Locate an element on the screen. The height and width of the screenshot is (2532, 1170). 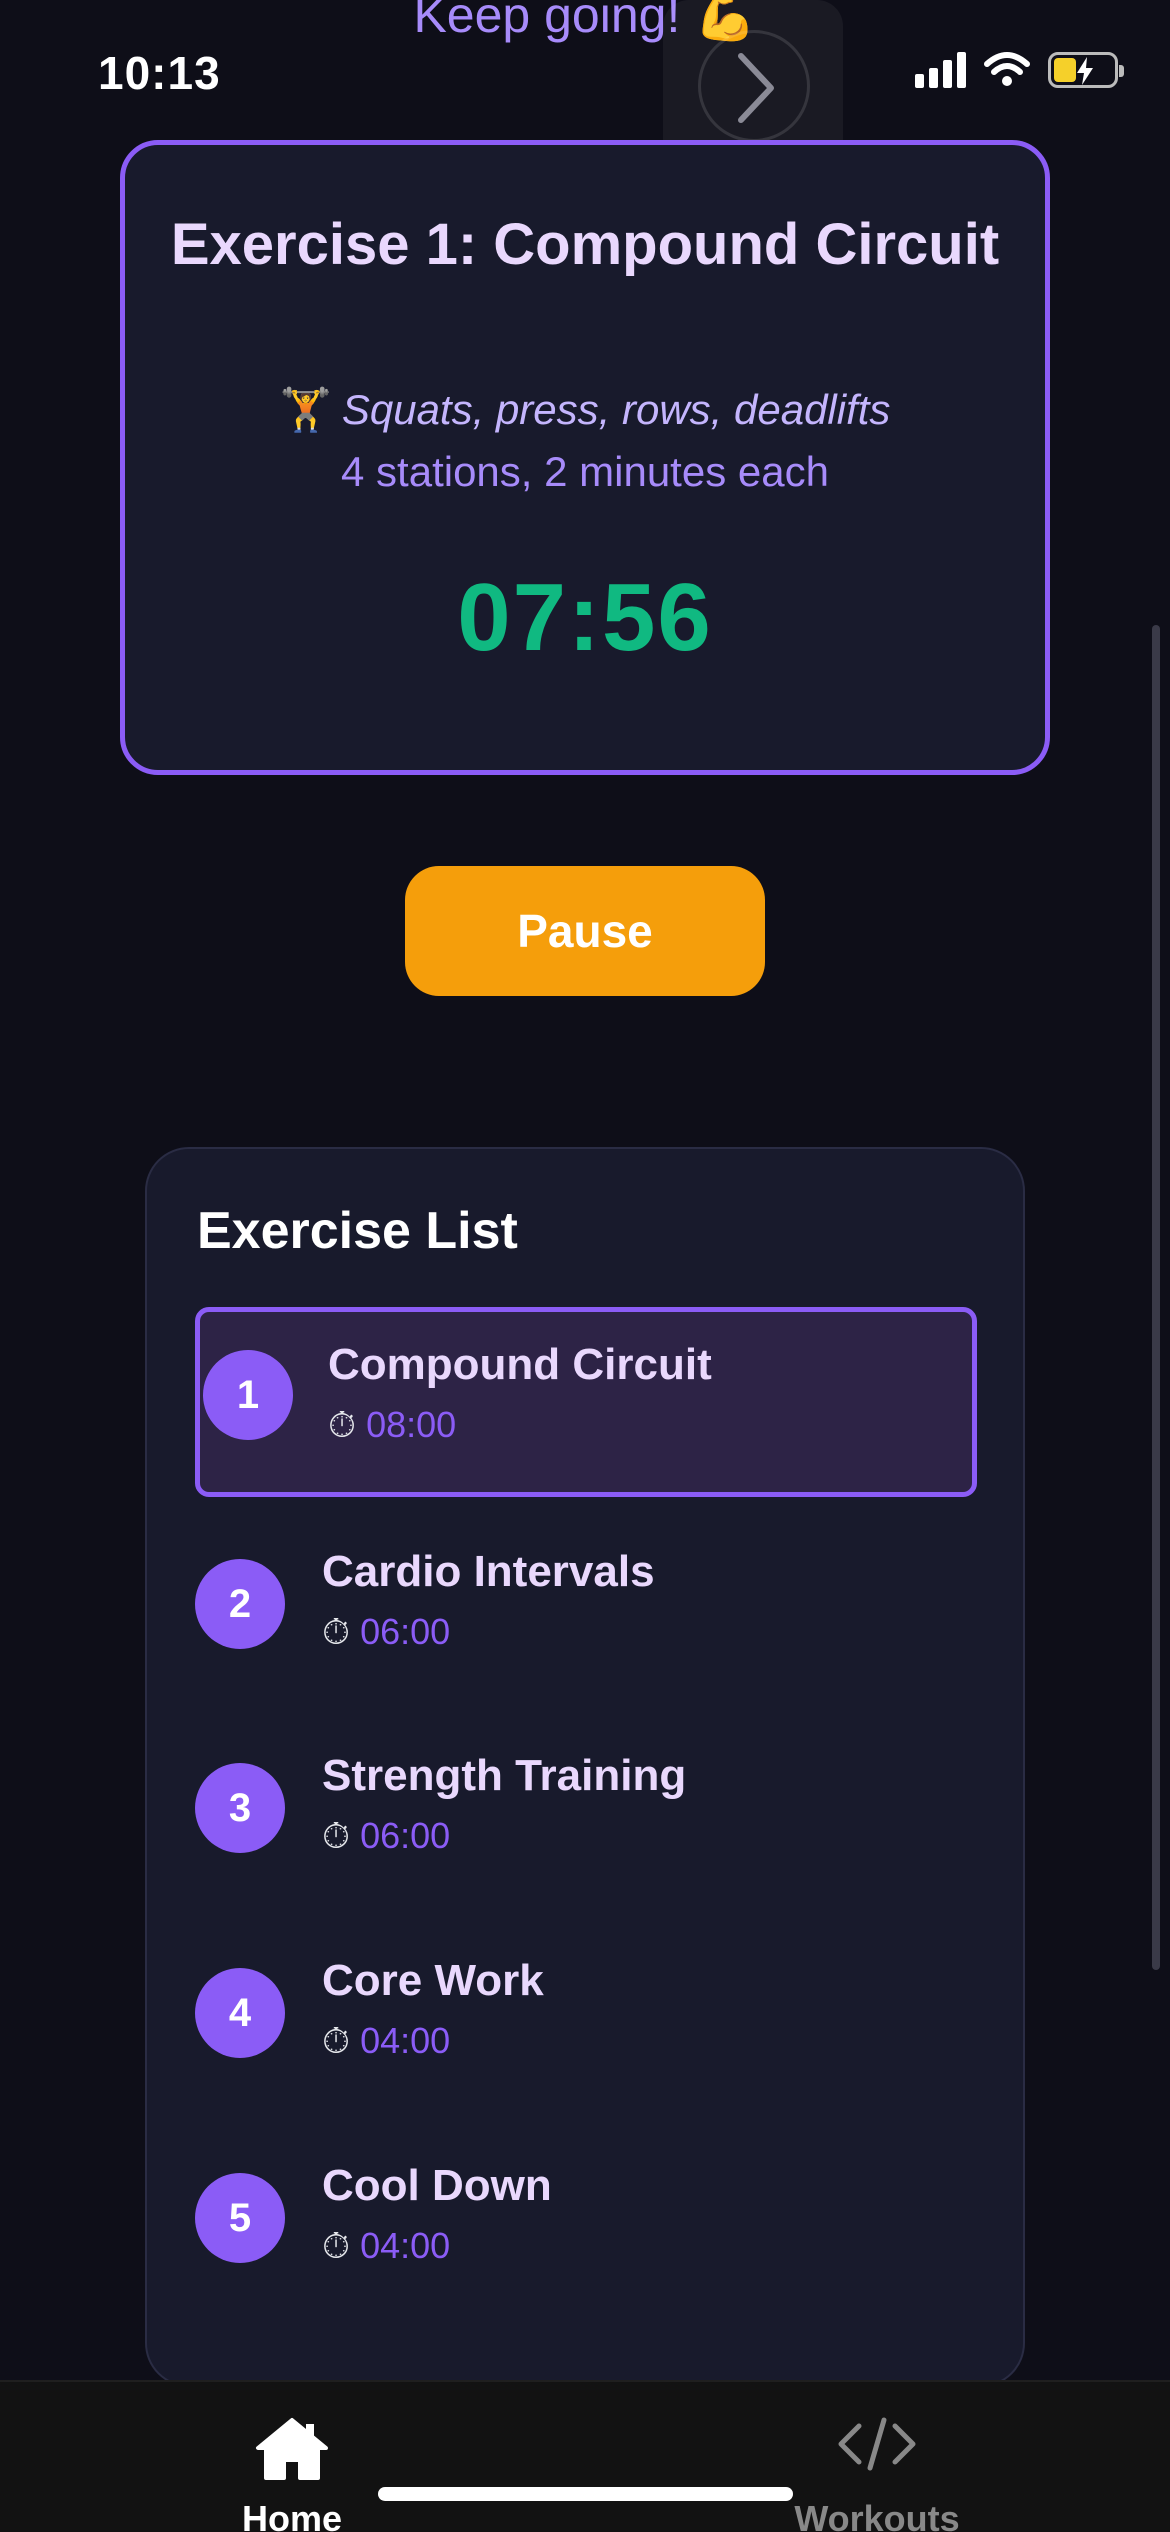
exercise-description-row: 🏋 Squats, press, rows, deadlifts is located at coordinates (585, 410).